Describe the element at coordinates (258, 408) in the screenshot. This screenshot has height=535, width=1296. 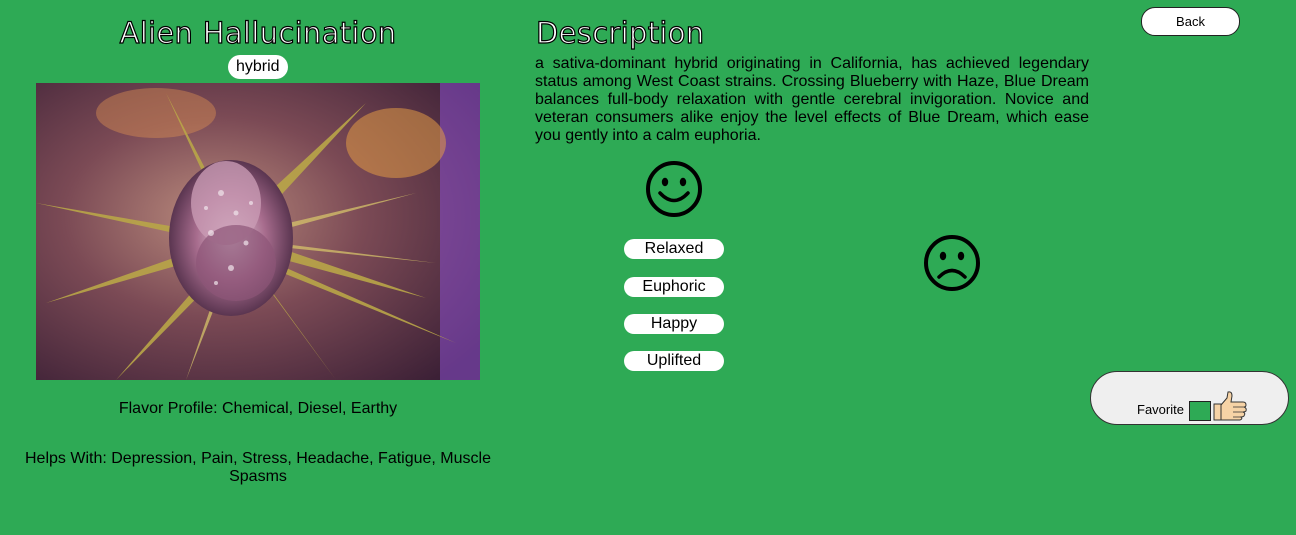
I see `flavor-profile: Flavor Profile: Chemical, Diesel, Earthy` at that location.